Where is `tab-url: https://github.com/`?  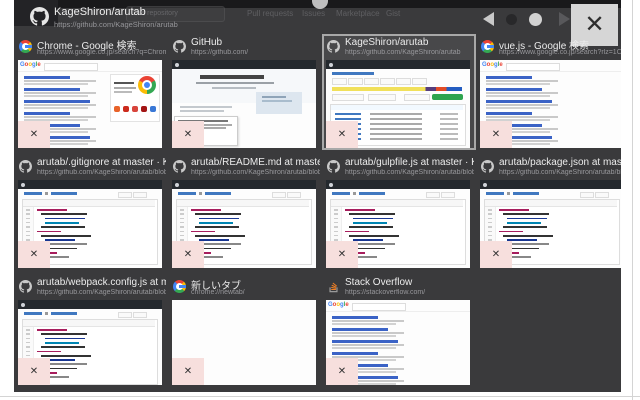 tab-url: https://github.com/ is located at coordinates (220, 52).